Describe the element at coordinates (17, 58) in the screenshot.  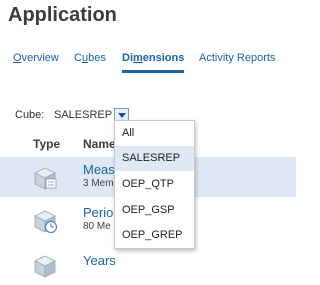
I see `tab-overview-mnemonic: O` at that location.